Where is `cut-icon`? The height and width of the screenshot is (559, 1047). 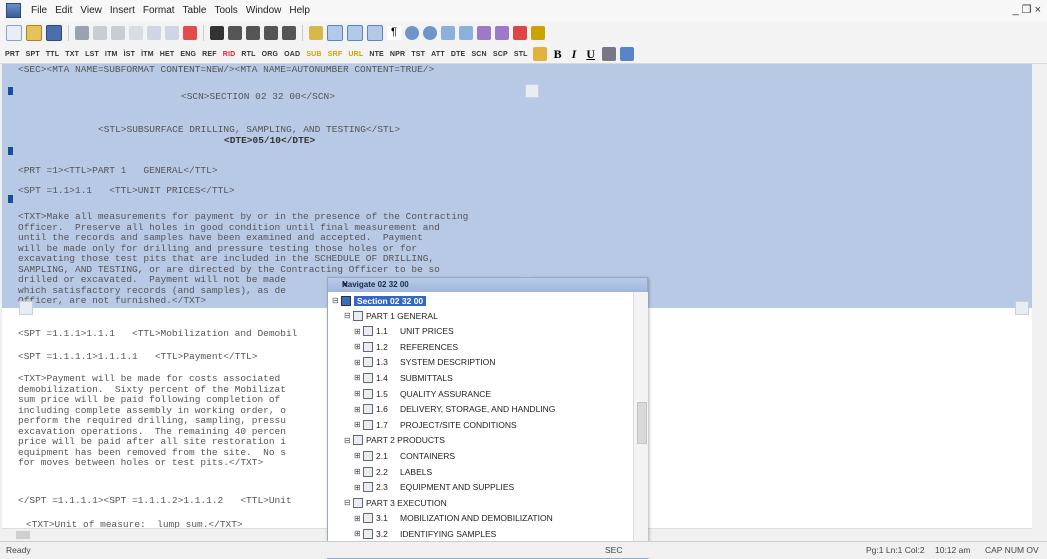 cut-icon is located at coordinates (136, 33).